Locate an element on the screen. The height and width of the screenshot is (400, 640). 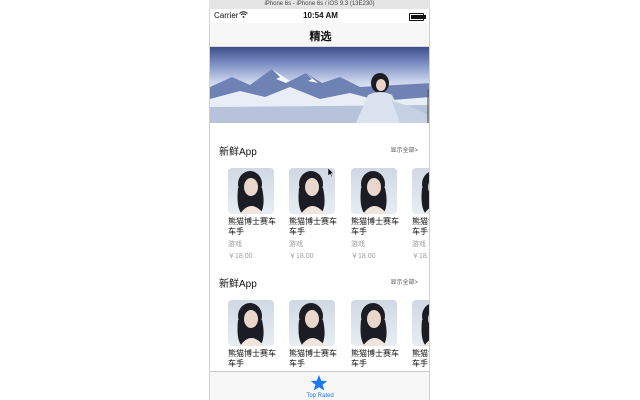
tab-top-rated: Top Rated is located at coordinates (320, 386).